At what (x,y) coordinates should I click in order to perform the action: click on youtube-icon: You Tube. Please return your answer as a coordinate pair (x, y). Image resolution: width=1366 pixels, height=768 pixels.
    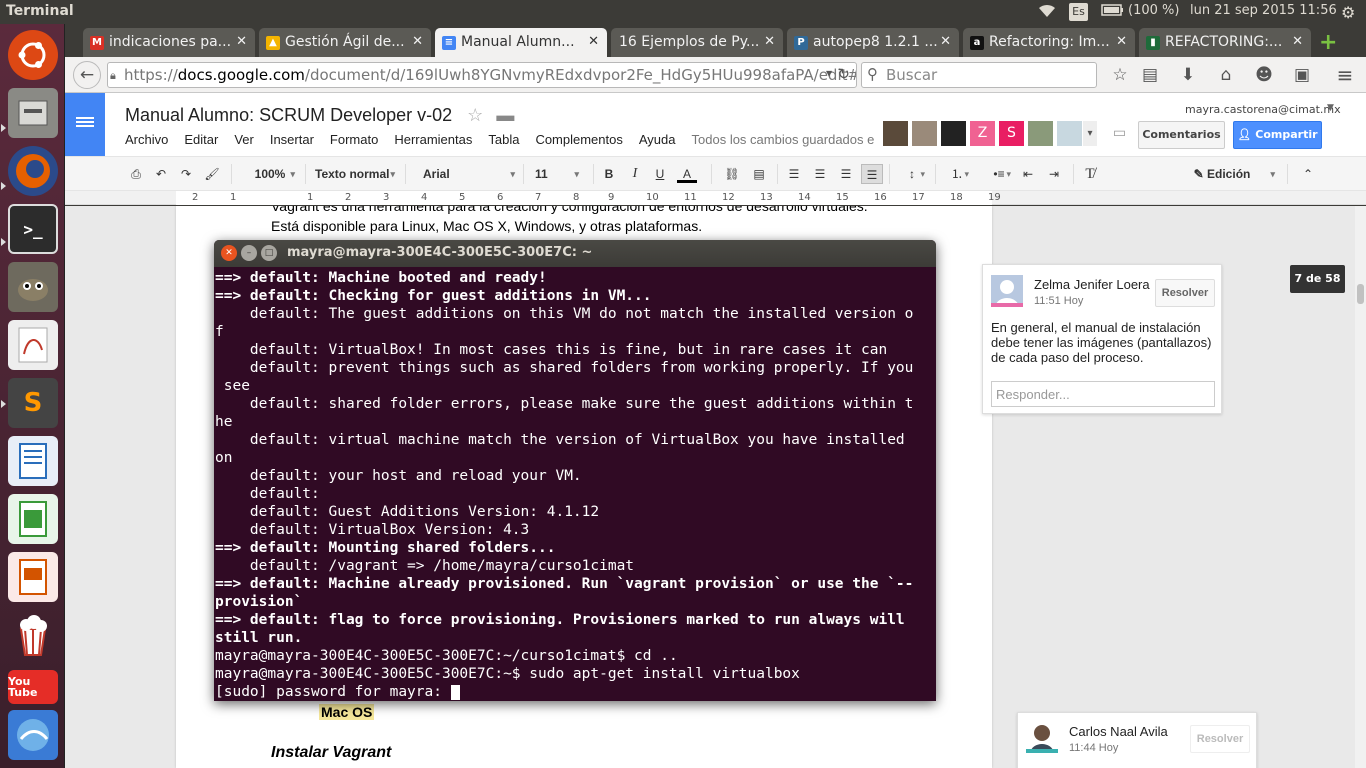
    Looking at the image, I should click on (33, 687).